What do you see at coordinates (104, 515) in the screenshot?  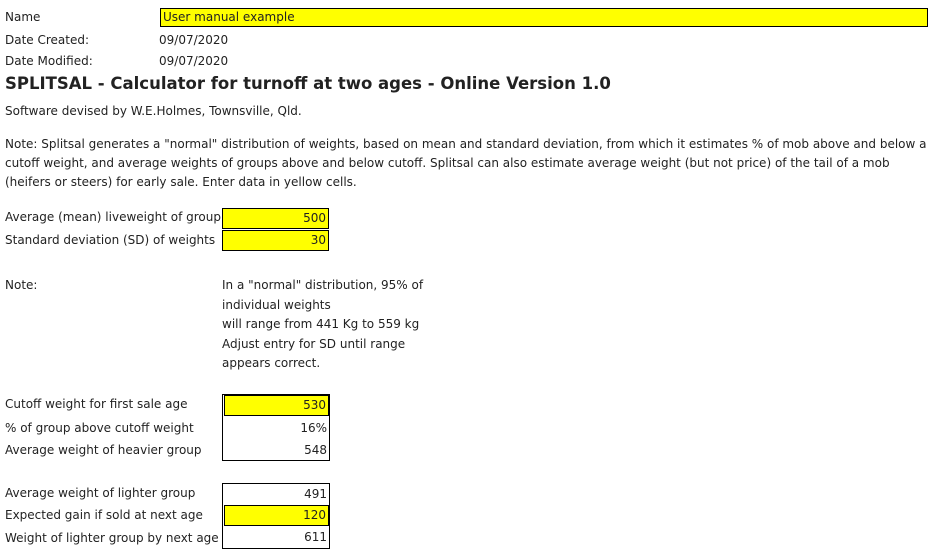 I see `gain-label: Expected gain if sold at next age` at bounding box center [104, 515].